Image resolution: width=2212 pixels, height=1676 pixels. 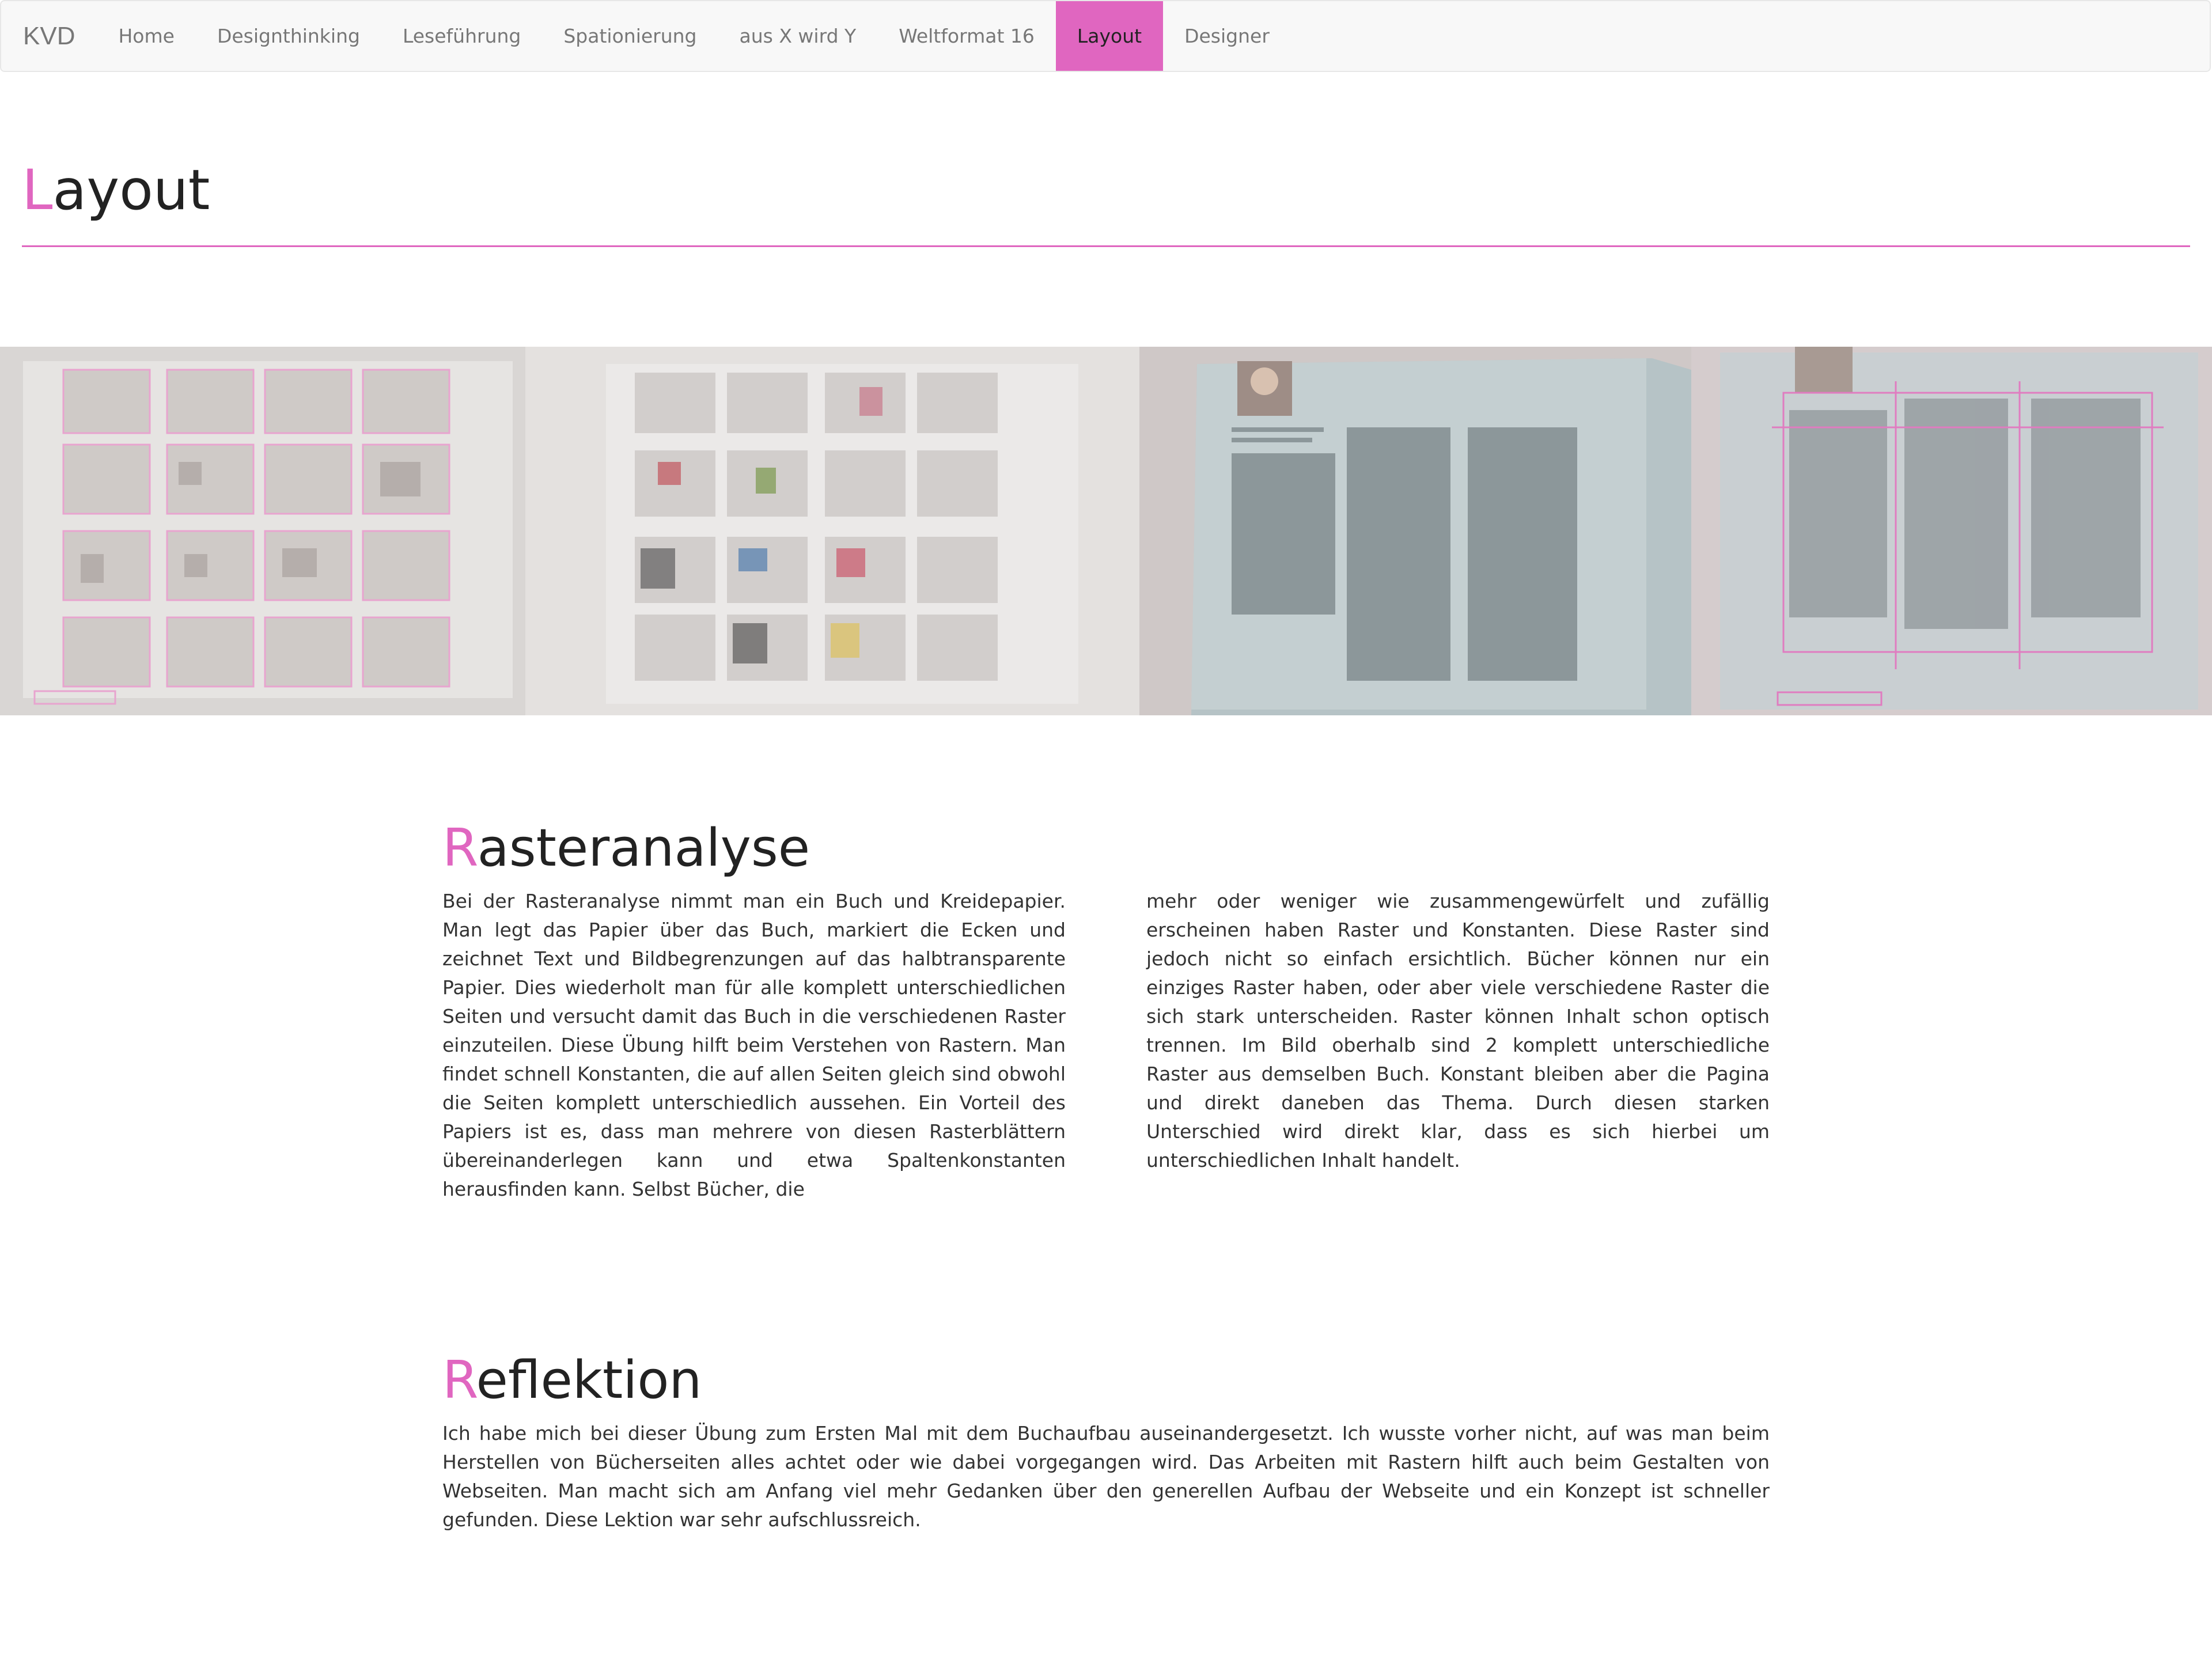 I want to click on section-title-rest: asteranalyse, so click(x=643, y=848).